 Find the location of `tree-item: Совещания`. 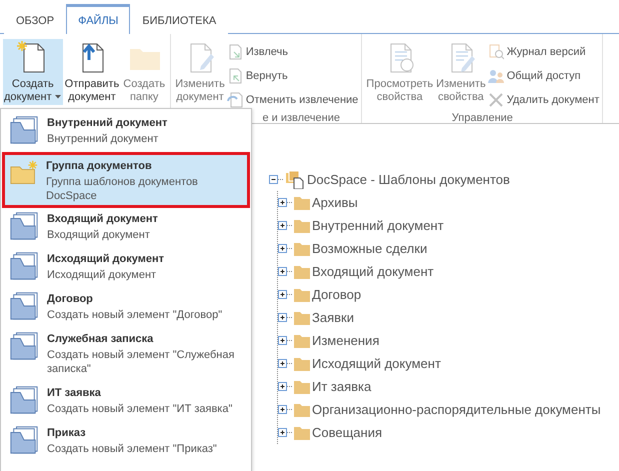

tree-item: Совещания is located at coordinates (347, 432).